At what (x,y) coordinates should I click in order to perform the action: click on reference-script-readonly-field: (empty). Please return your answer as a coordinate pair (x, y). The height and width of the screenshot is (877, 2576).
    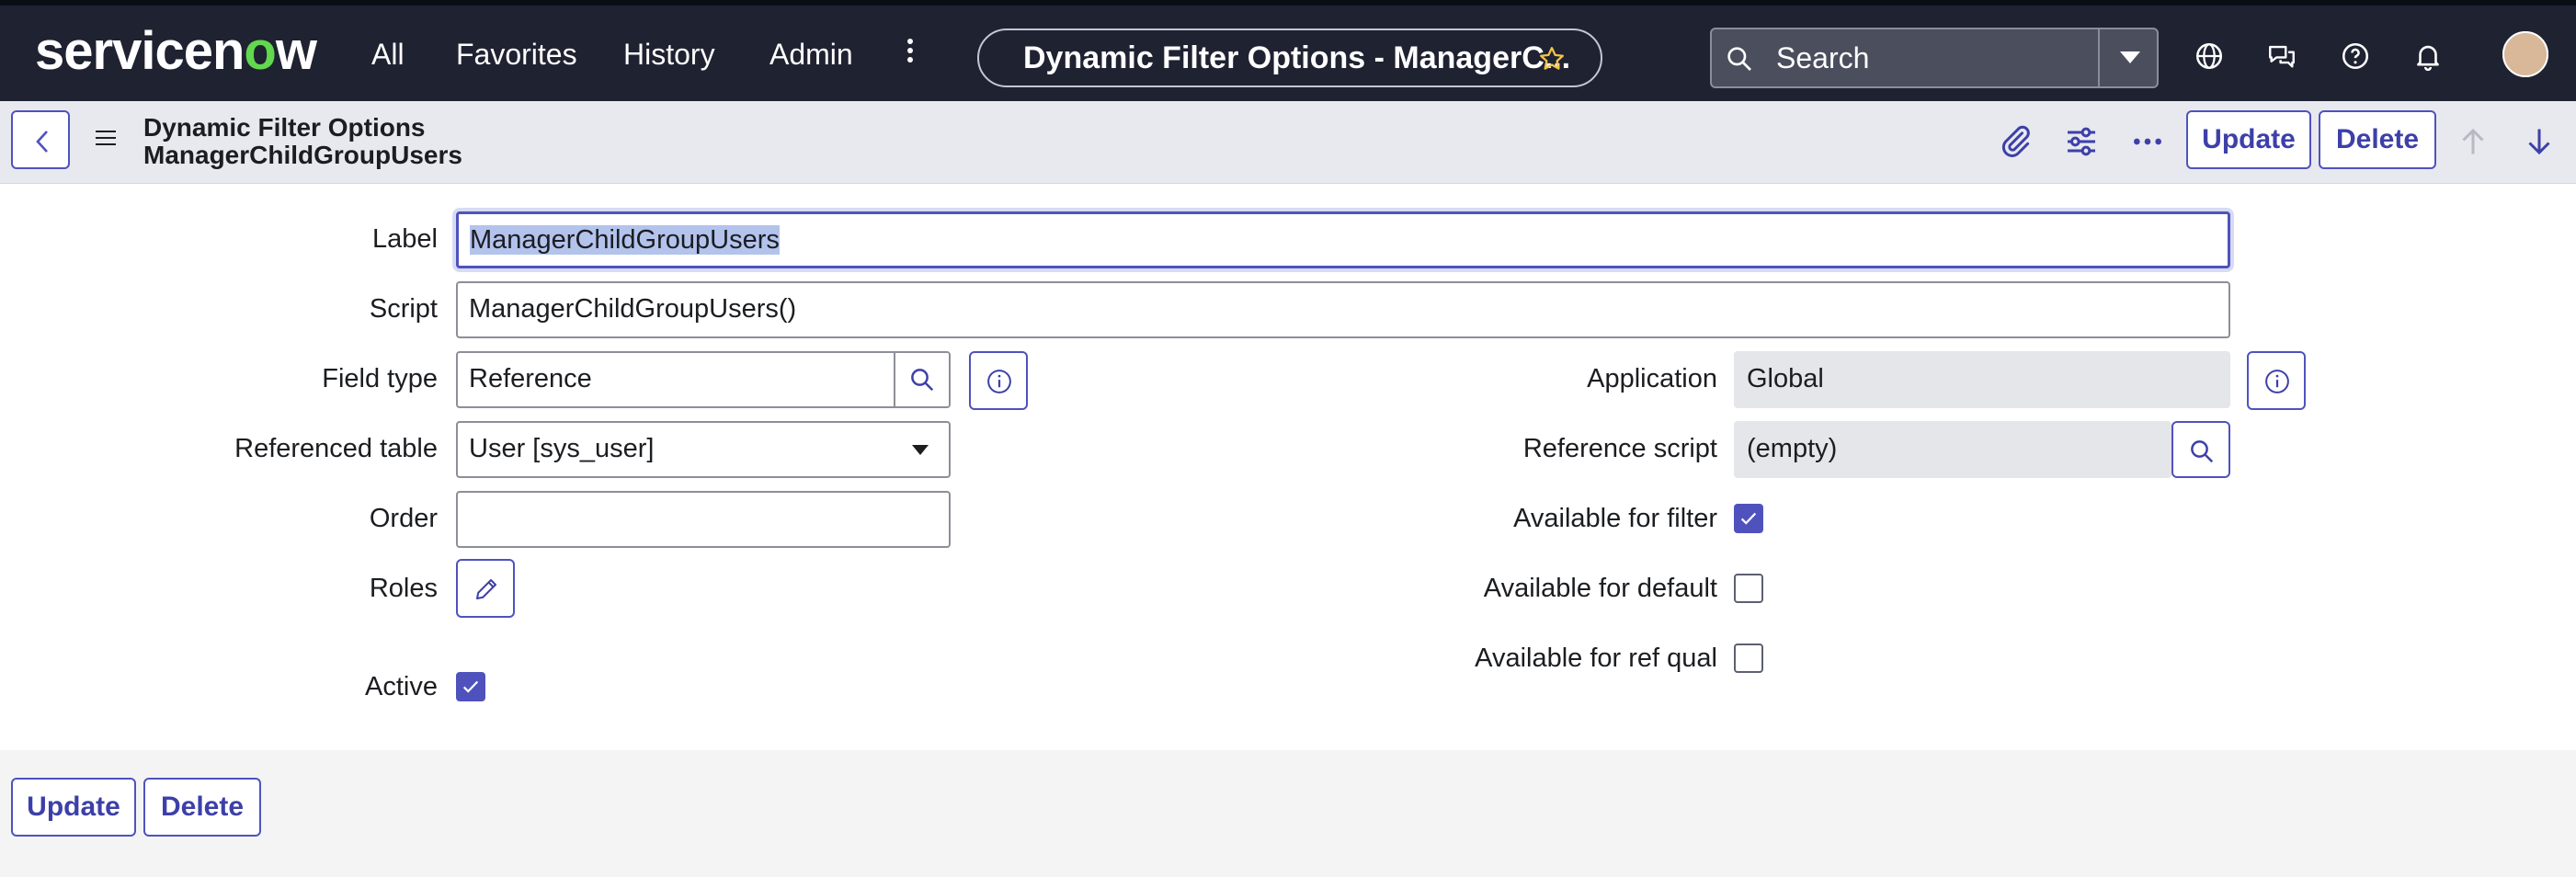
    Looking at the image, I should click on (1952, 449).